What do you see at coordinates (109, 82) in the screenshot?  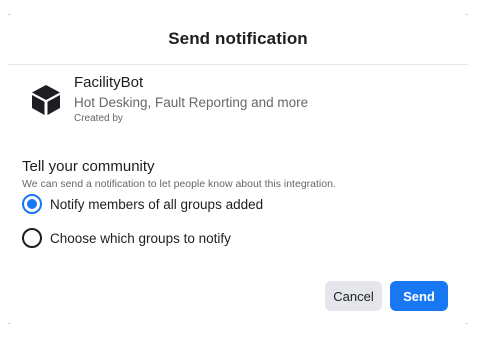 I see `app-name: FacilityBot` at bounding box center [109, 82].